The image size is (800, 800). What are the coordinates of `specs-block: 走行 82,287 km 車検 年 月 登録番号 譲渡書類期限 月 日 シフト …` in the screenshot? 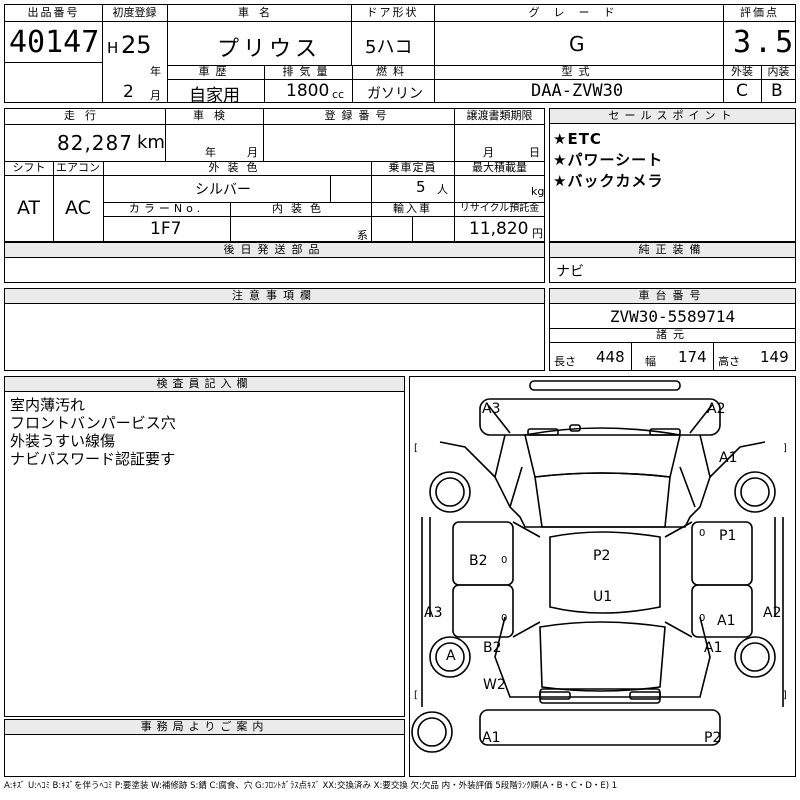 It's located at (274, 175).